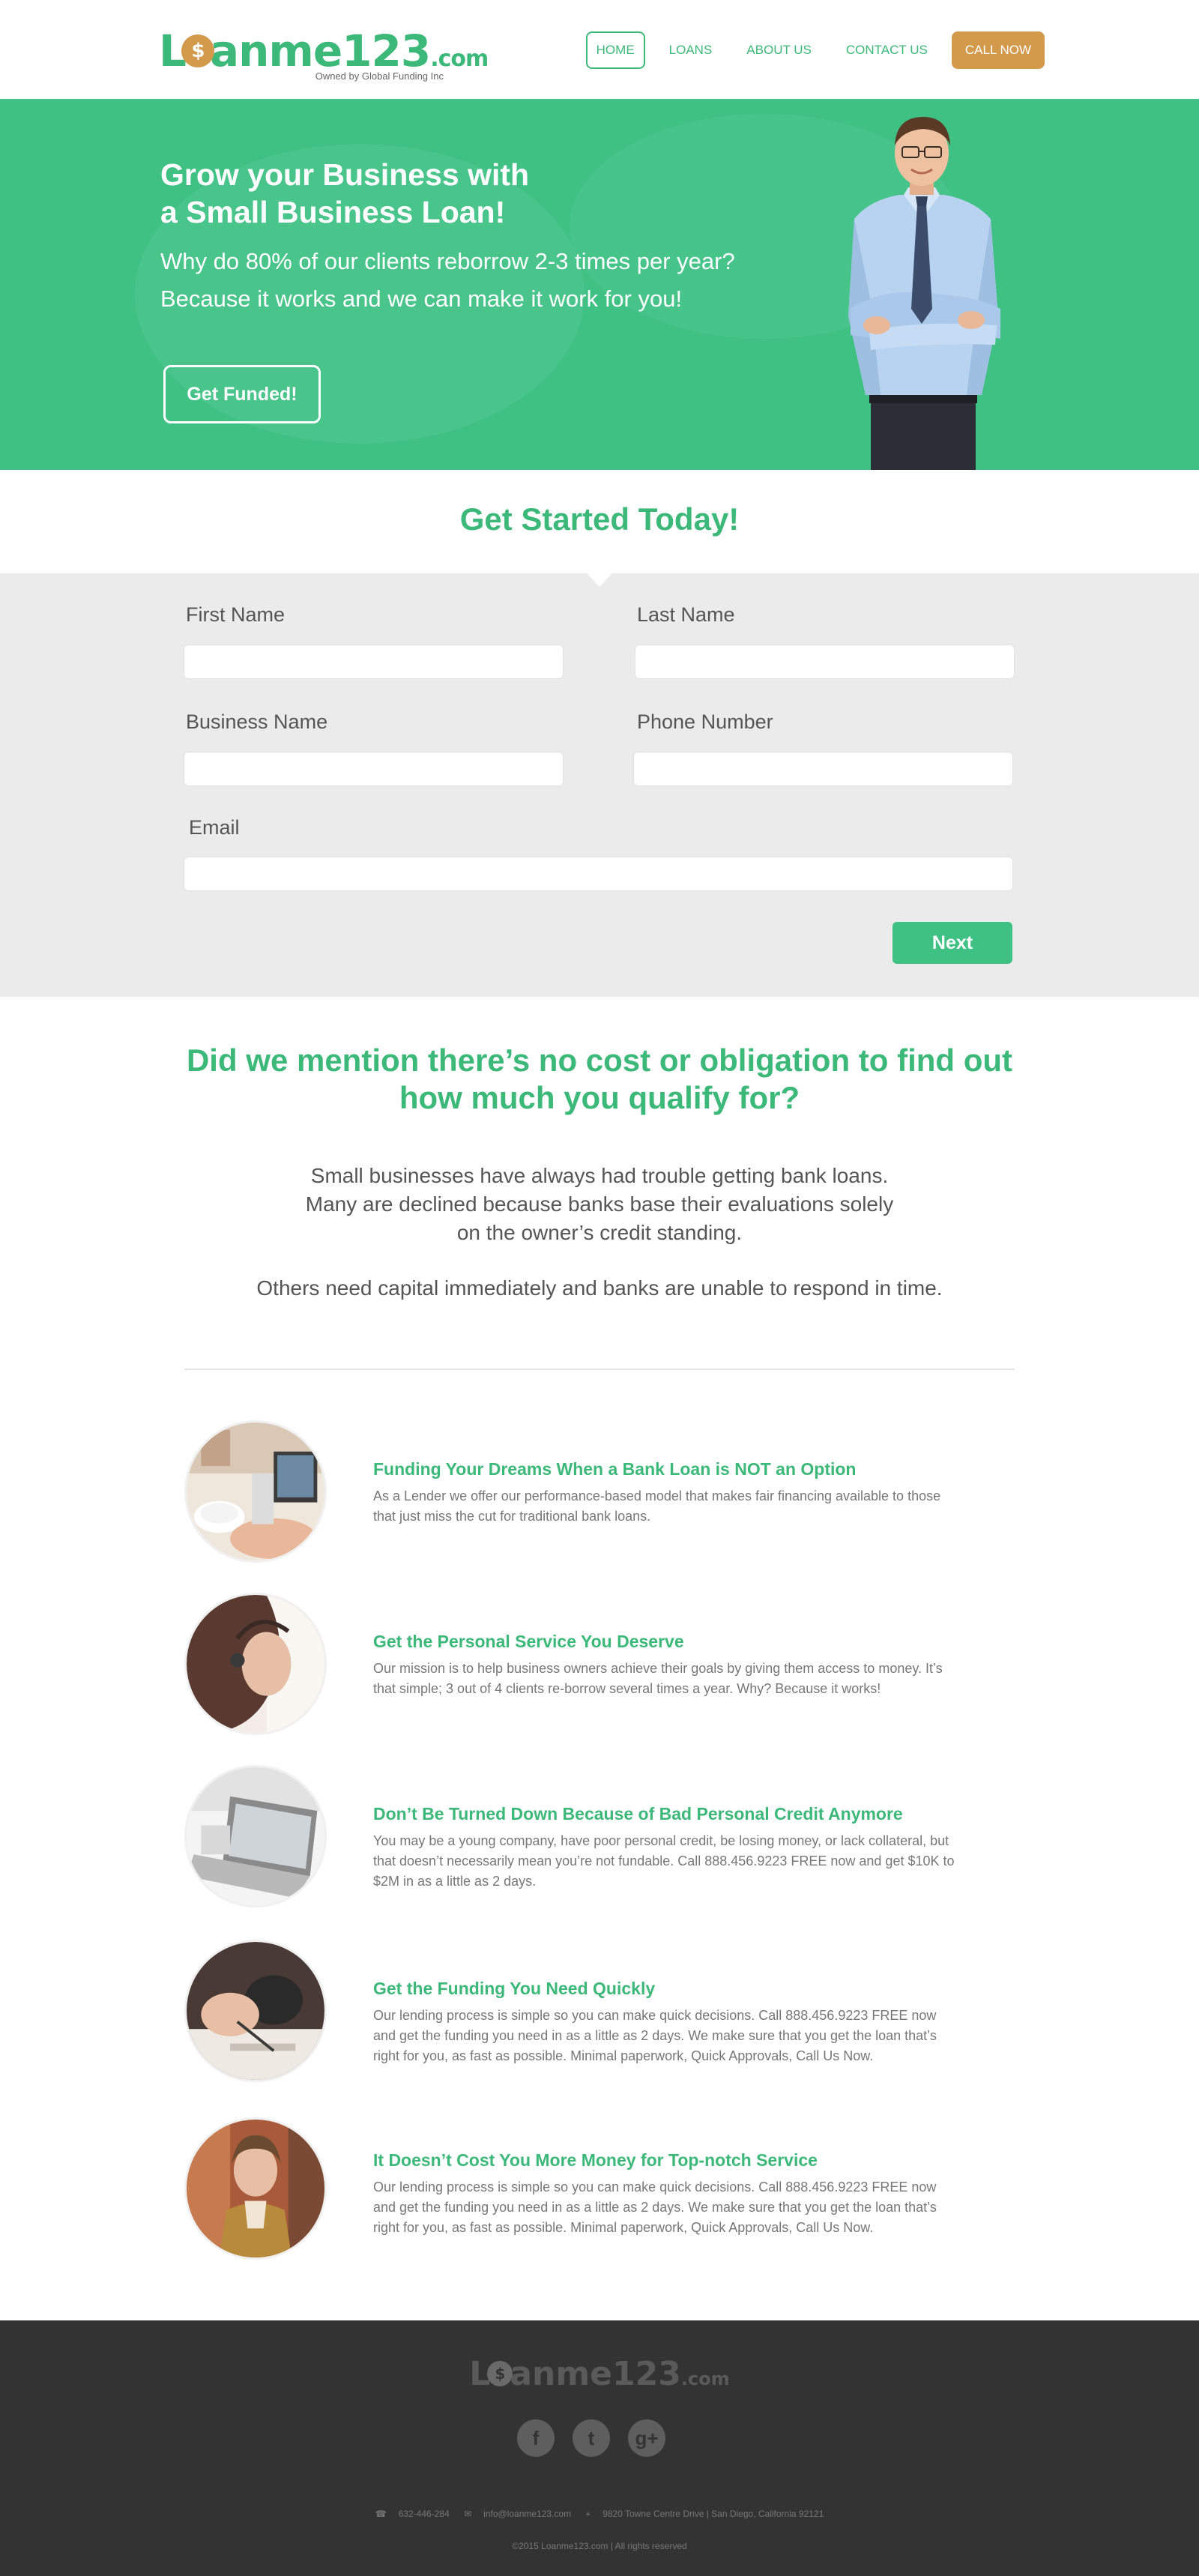 Image resolution: width=1199 pixels, height=2576 pixels. Describe the element at coordinates (887, 50) in the screenshot. I see `nav-contact-us: CONTACT US` at that location.